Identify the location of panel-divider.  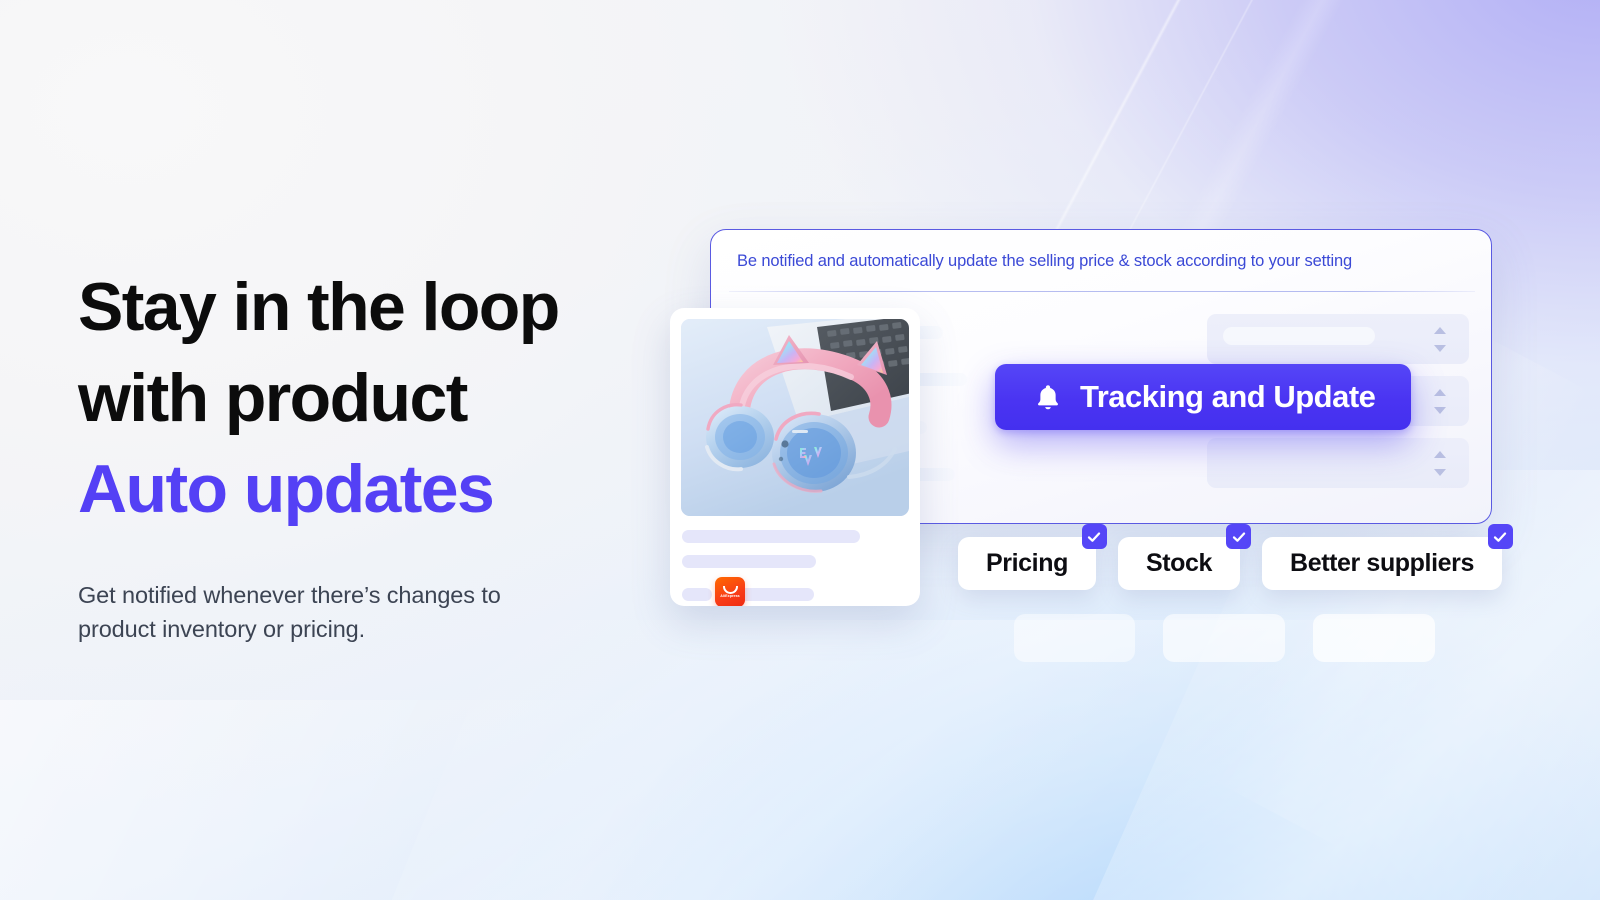
(1102, 291).